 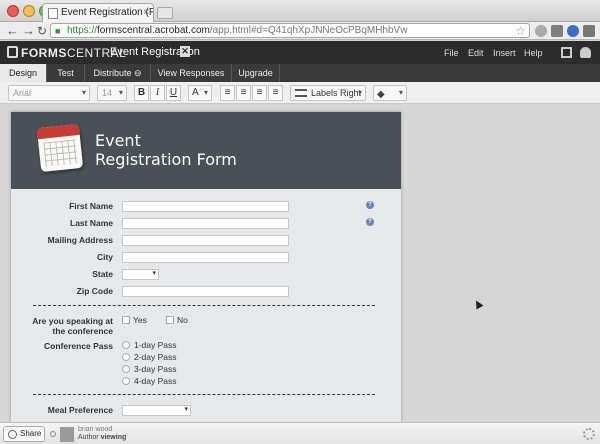 What do you see at coordinates (118, 73) in the screenshot?
I see `tab-distribute: Distribute ⊖` at bounding box center [118, 73].